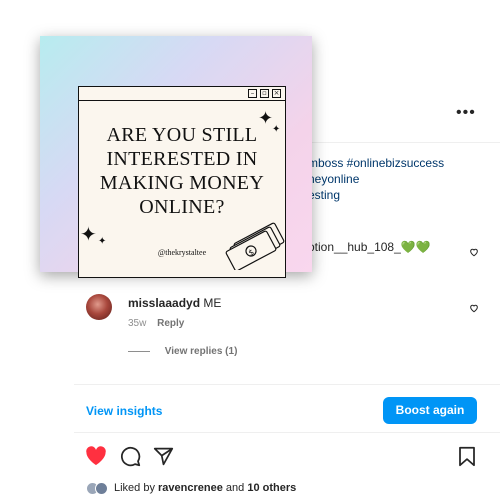  What do you see at coordinates (276, 129) in the screenshot?
I see `sparkle-icon-small: ✦` at bounding box center [276, 129].